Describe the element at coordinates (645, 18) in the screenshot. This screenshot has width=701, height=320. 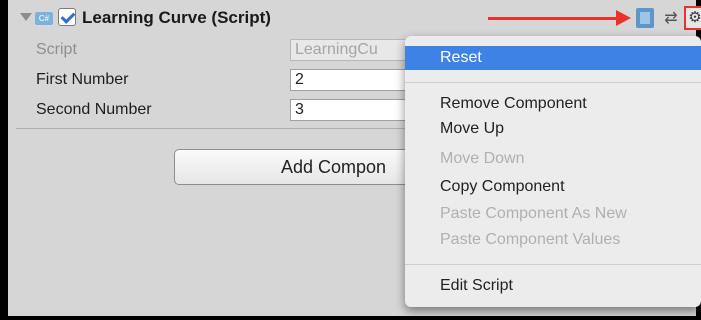
I see `help-book-icon` at that location.